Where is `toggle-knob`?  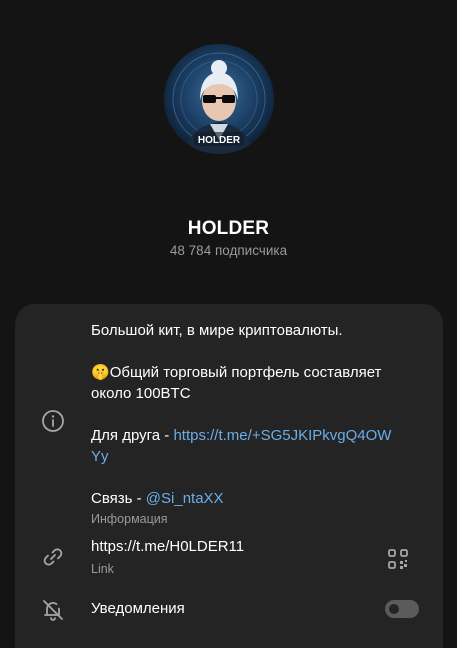
toggle-knob is located at coordinates (394, 609).